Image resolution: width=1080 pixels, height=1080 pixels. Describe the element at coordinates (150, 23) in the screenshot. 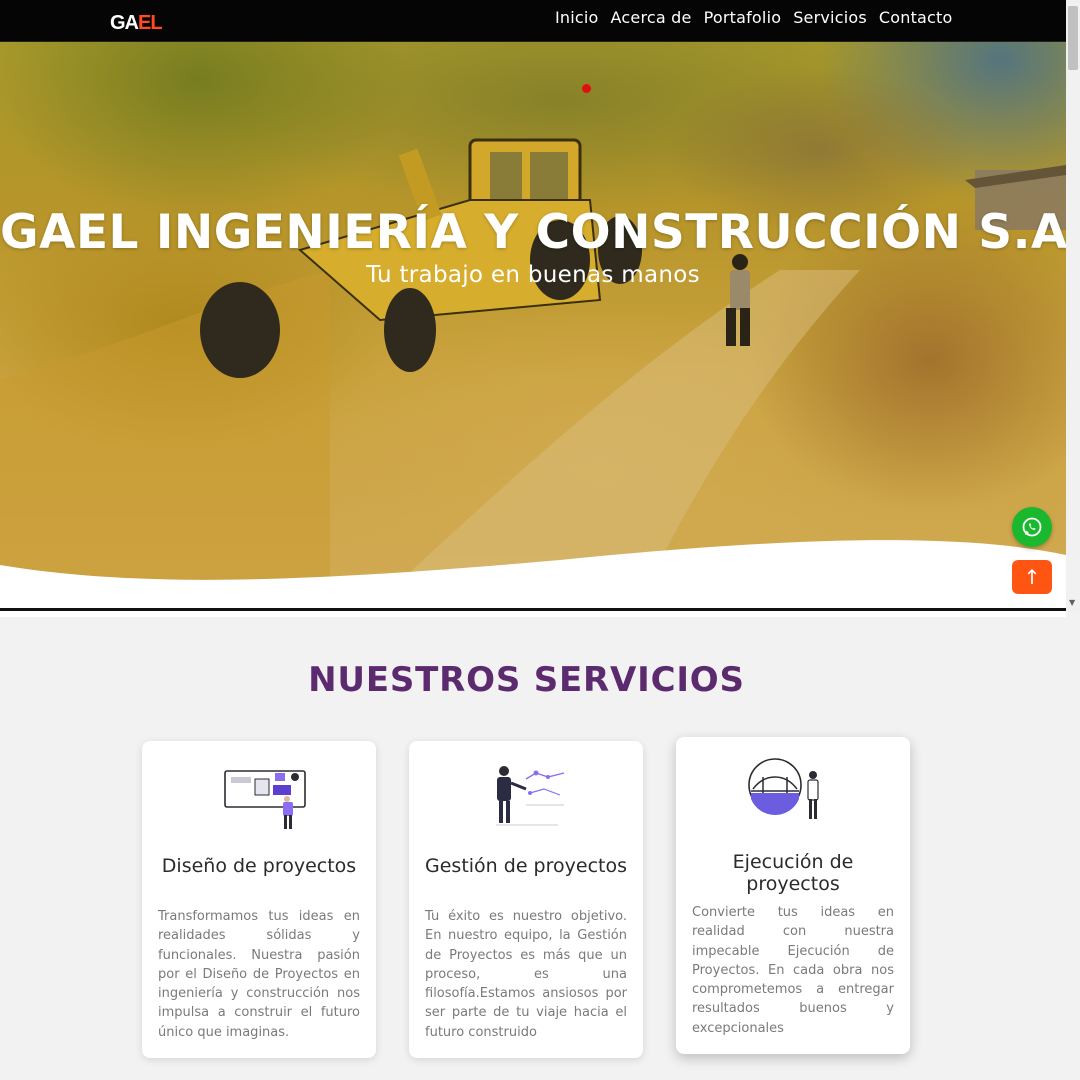

I see `logo-text-el: EL` at that location.